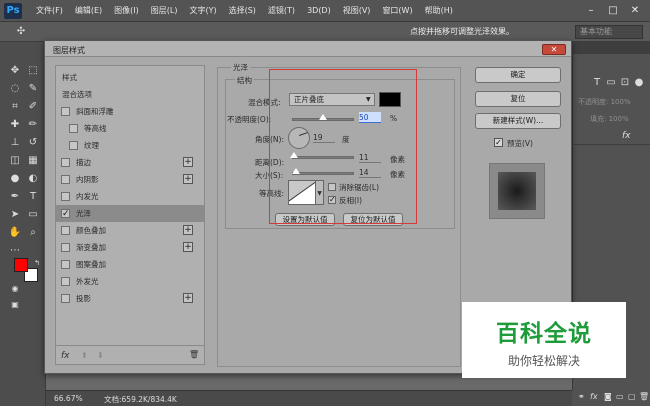 The image size is (650, 406). What do you see at coordinates (130, 162) in the screenshot?
I see `list-item-stroke: 描边 +` at bounding box center [130, 162].